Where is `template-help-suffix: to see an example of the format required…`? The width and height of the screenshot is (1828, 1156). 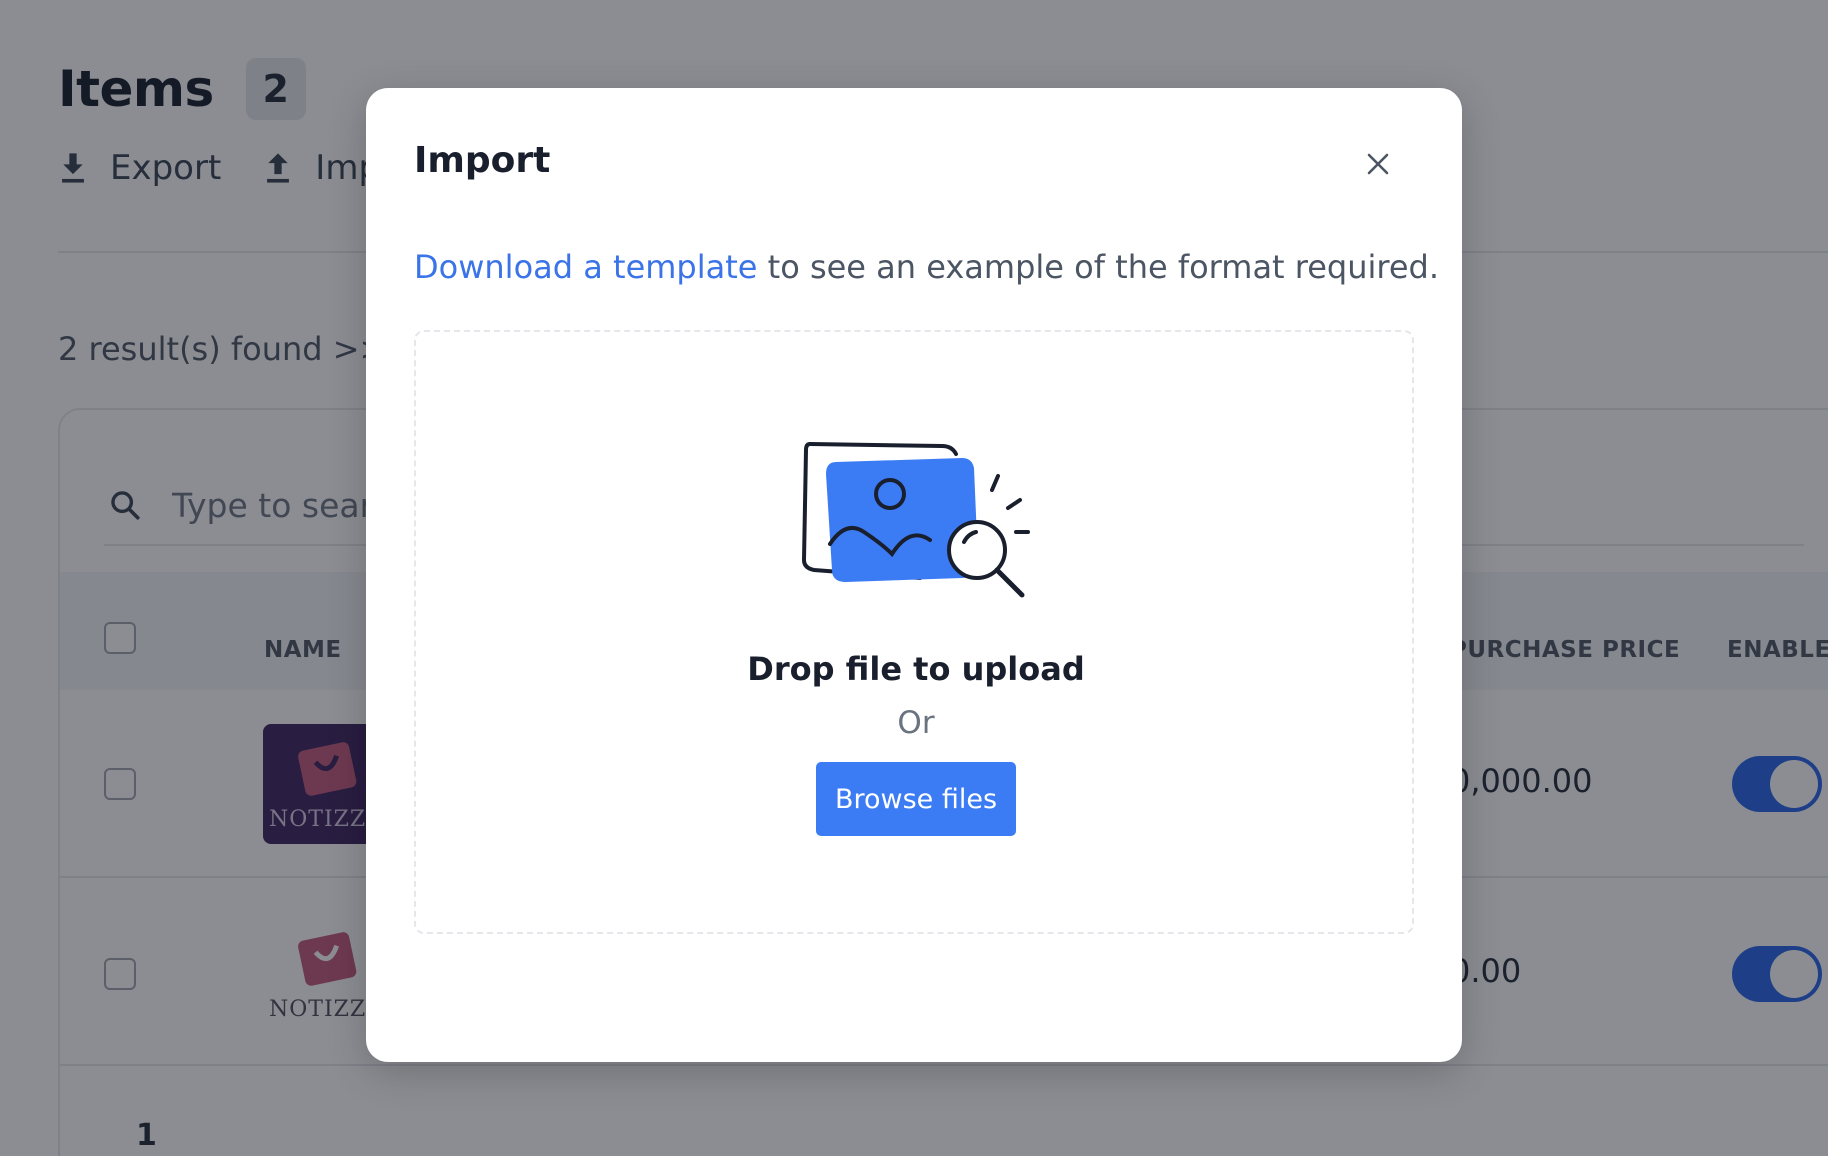
template-help-suffix: to see an example of the format required… is located at coordinates (1098, 267).